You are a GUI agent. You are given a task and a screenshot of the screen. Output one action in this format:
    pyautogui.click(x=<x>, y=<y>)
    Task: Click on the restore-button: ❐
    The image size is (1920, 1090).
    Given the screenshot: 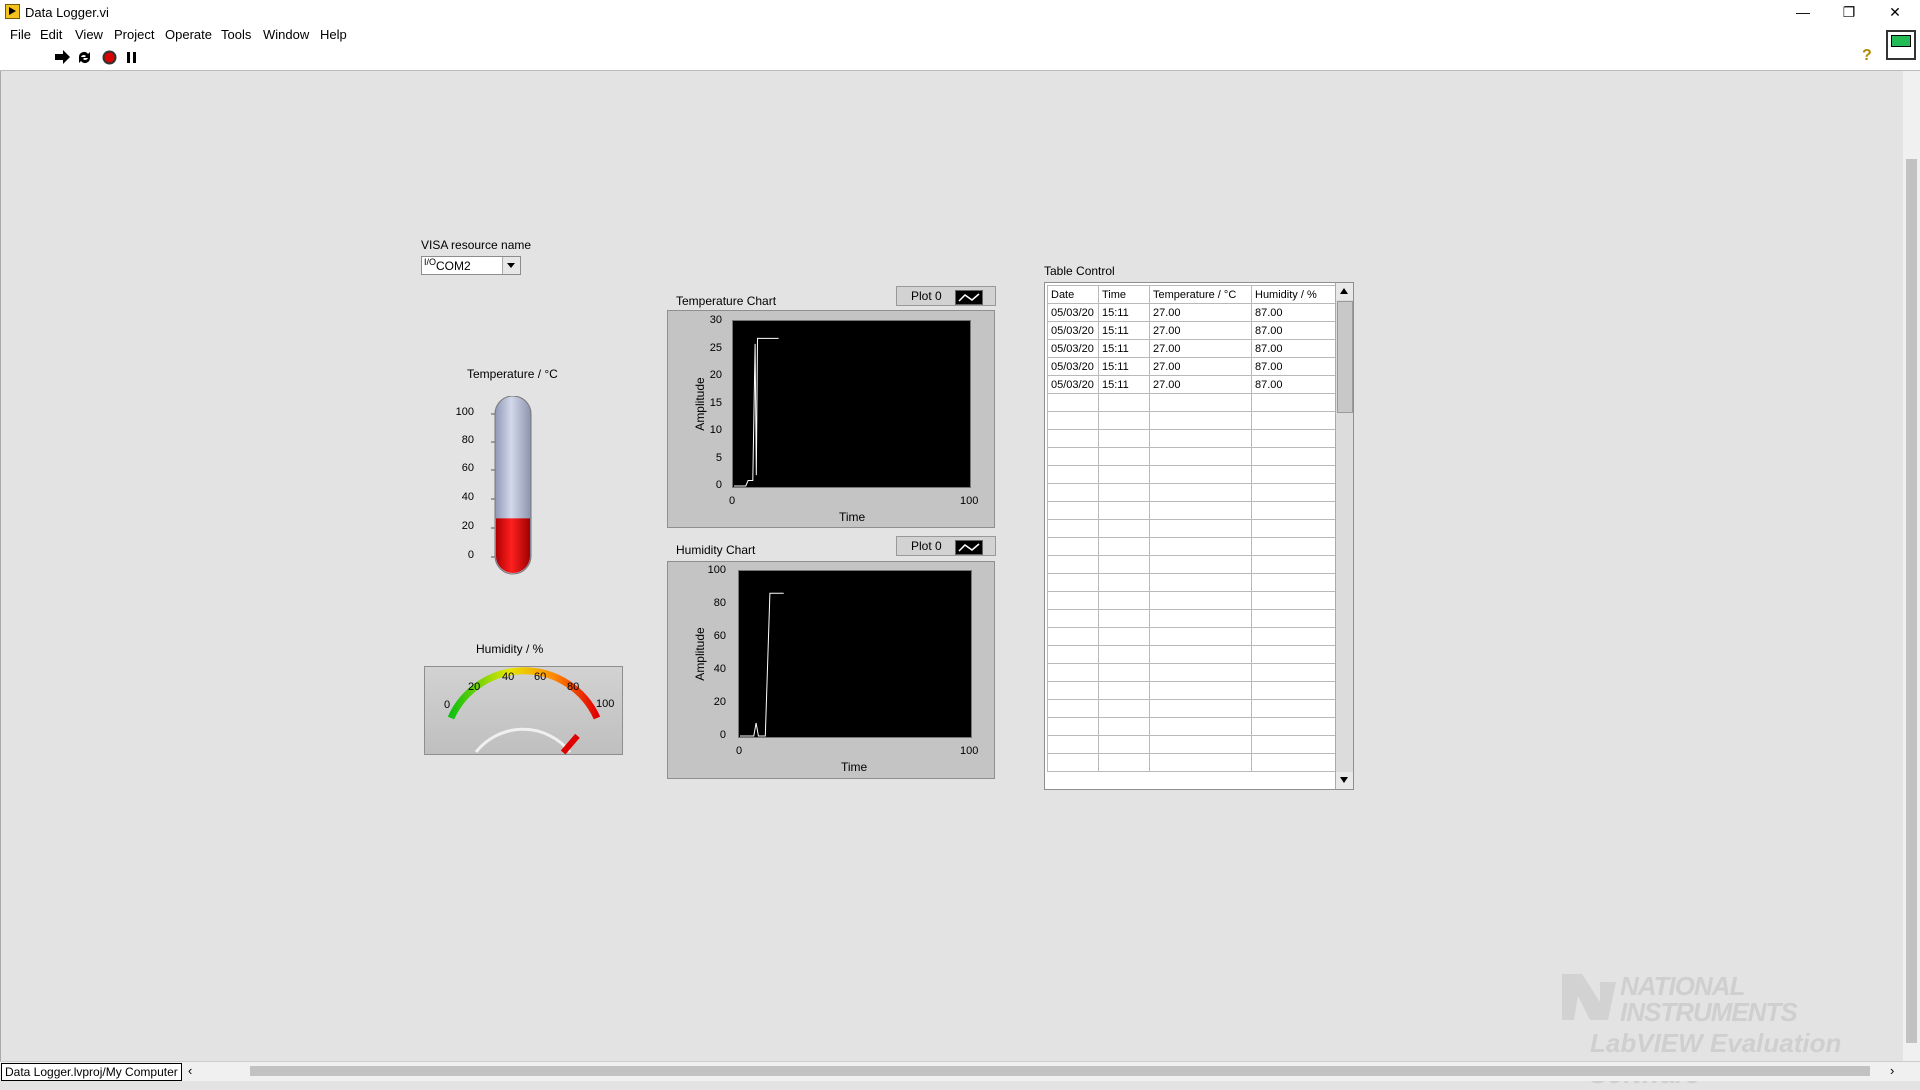 What is the action you would take?
    pyautogui.click(x=1849, y=12)
    